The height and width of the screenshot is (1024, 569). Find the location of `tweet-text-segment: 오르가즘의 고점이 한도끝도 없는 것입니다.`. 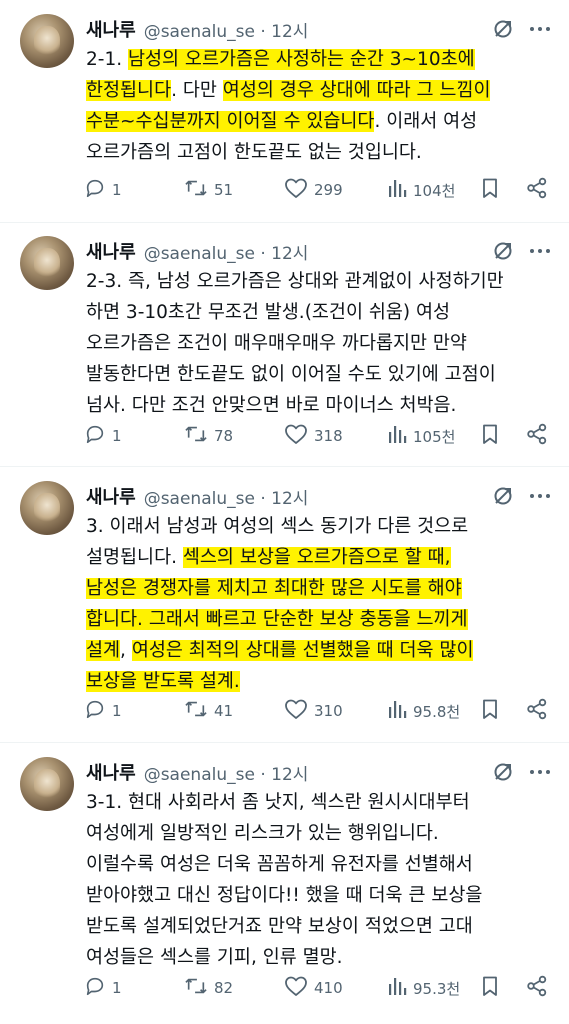

tweet-text-segment: 오르가즘의 고점이 한도끝도 없는 것입니다. is located at coordinates (254, 152).